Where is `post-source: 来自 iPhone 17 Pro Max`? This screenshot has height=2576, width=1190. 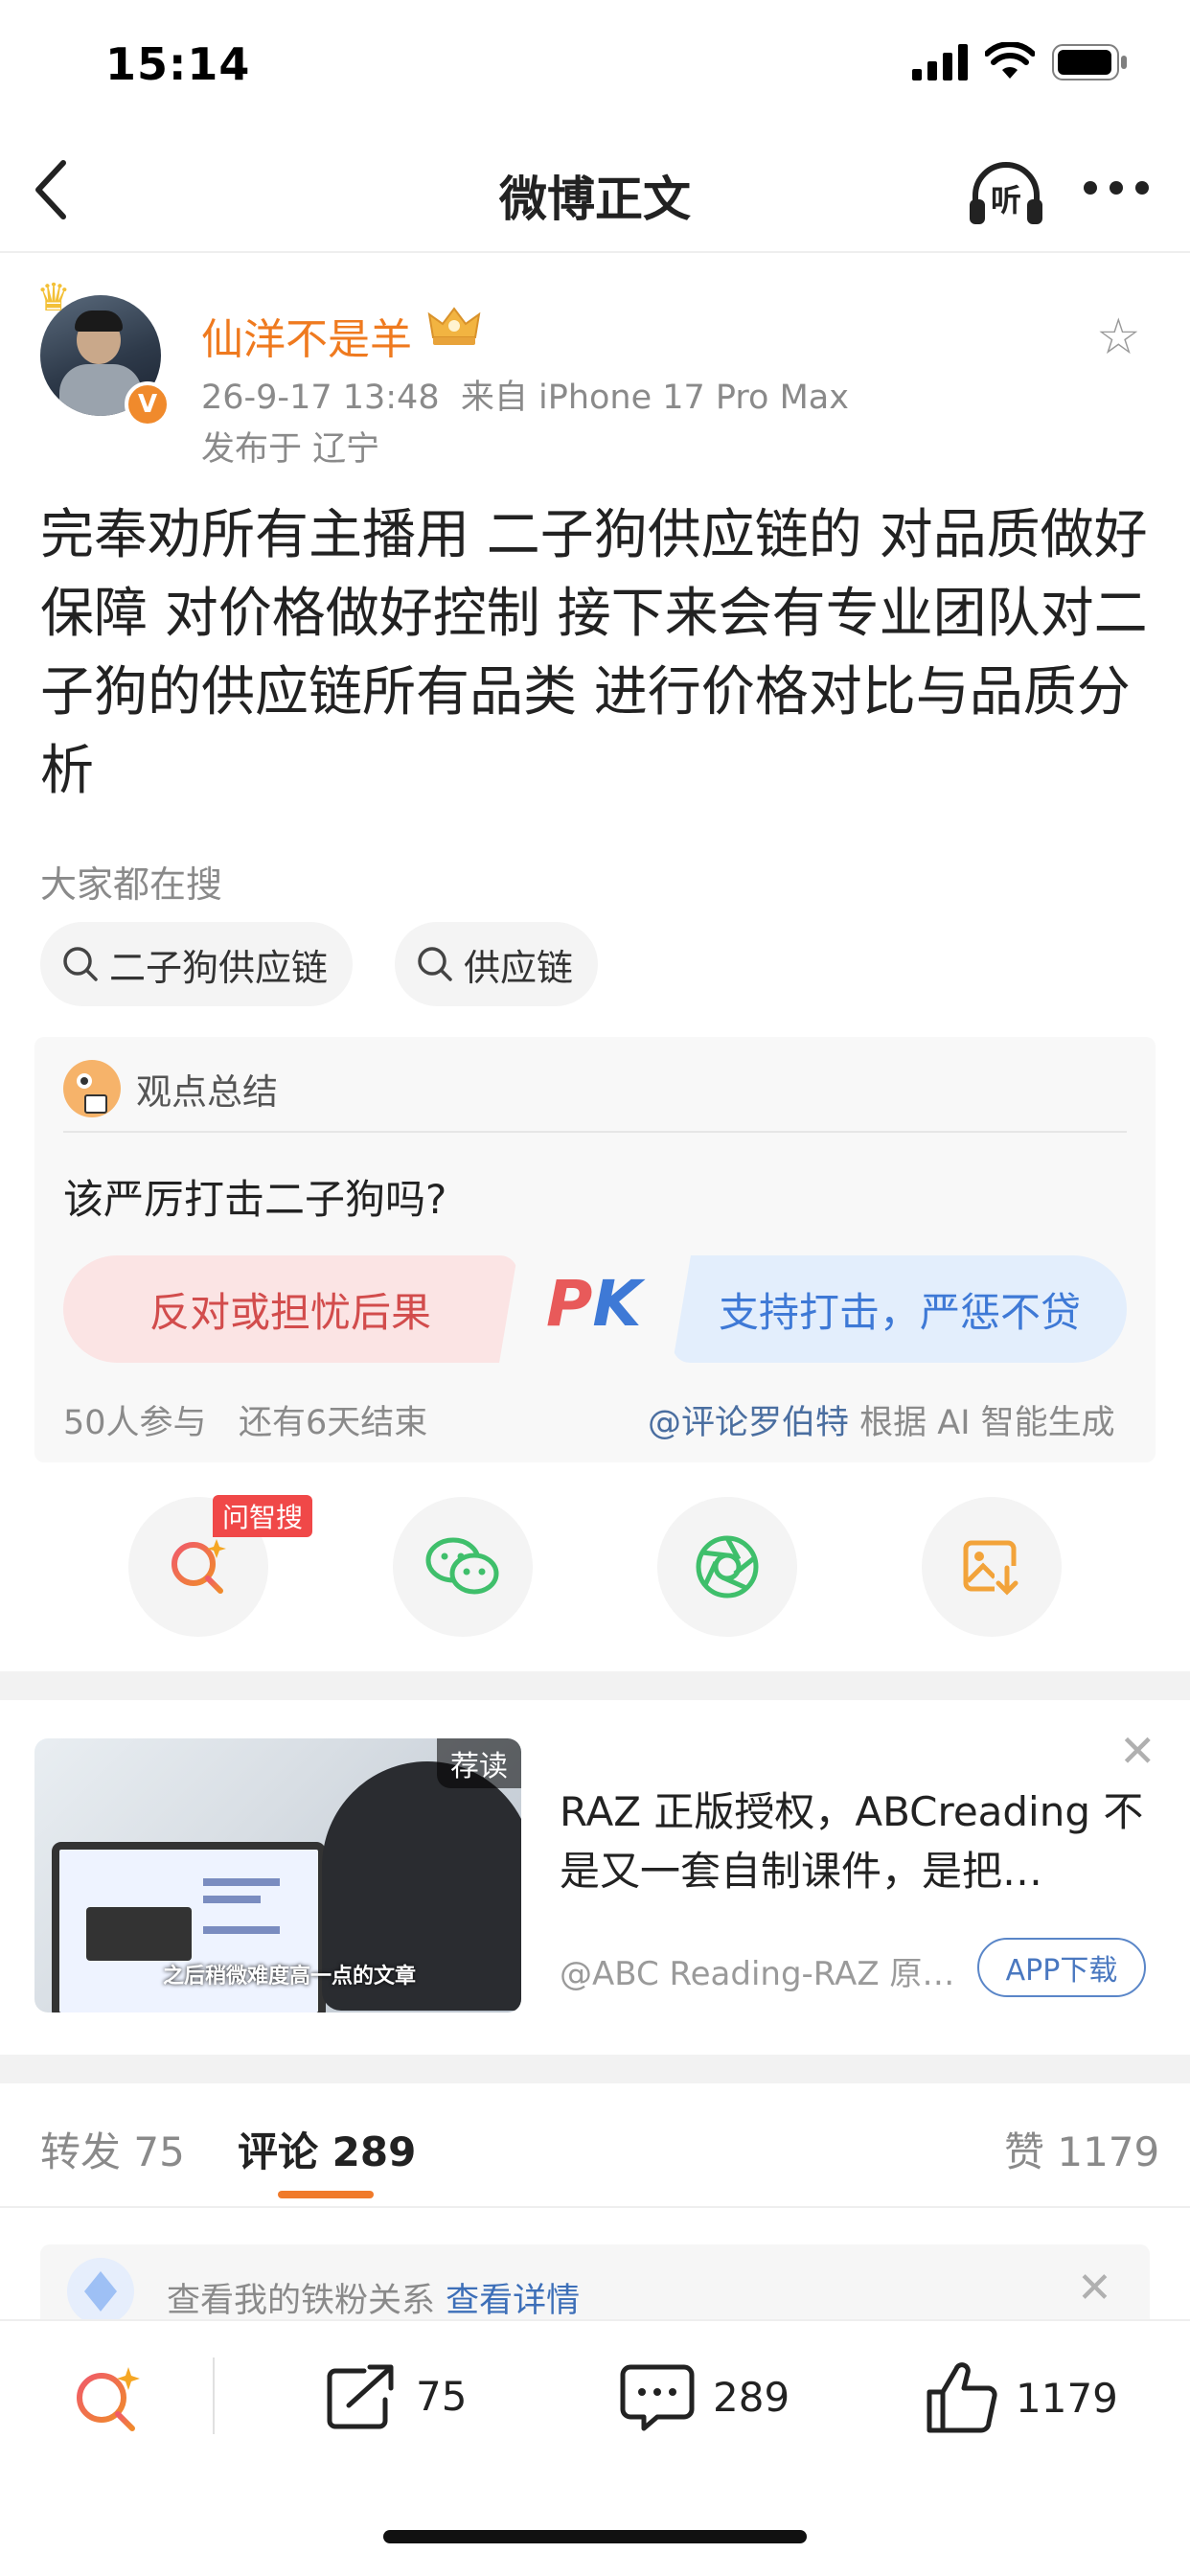
post-source: 来自 iPhone 17 Pro Max is located at coordinates (654, 398).